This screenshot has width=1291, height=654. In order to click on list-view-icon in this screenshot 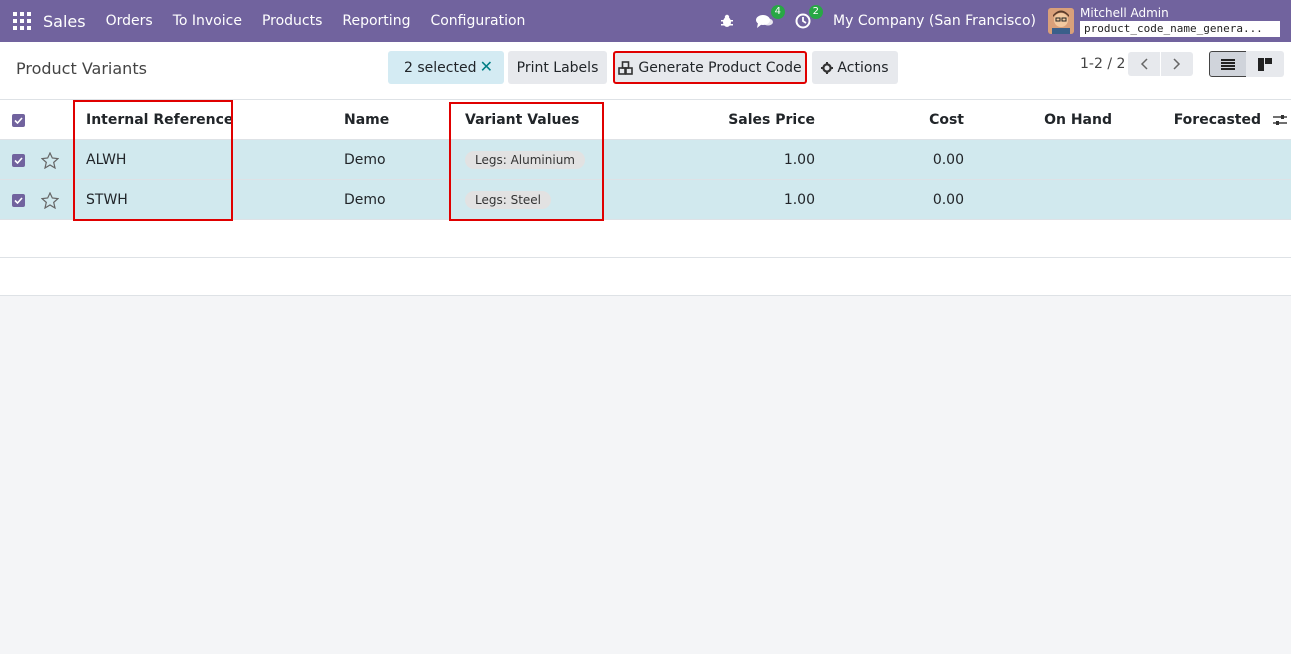, I will do `click(1228, 64)`.